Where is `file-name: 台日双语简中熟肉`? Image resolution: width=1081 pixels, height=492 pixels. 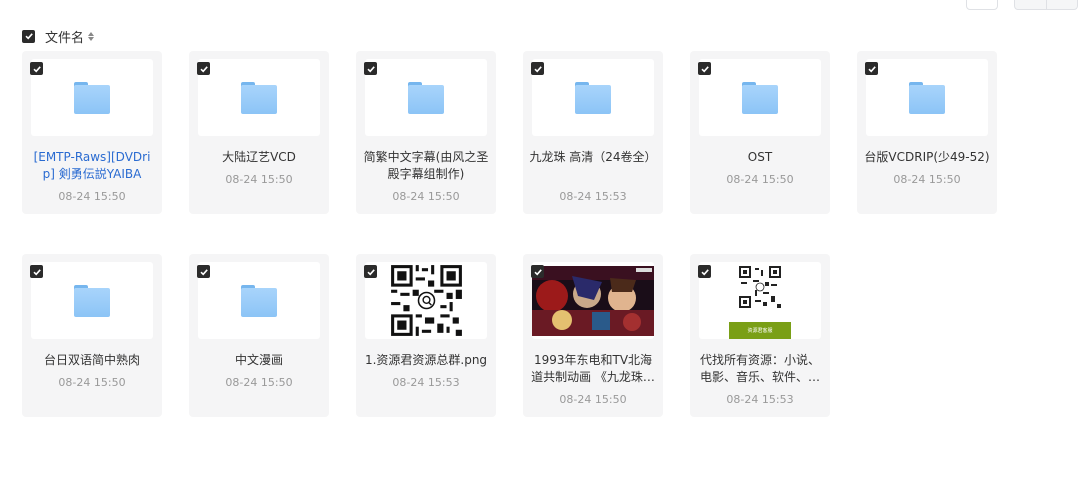
file-name: 台日双语简中熟肉 is located at coordinates (92, 360).